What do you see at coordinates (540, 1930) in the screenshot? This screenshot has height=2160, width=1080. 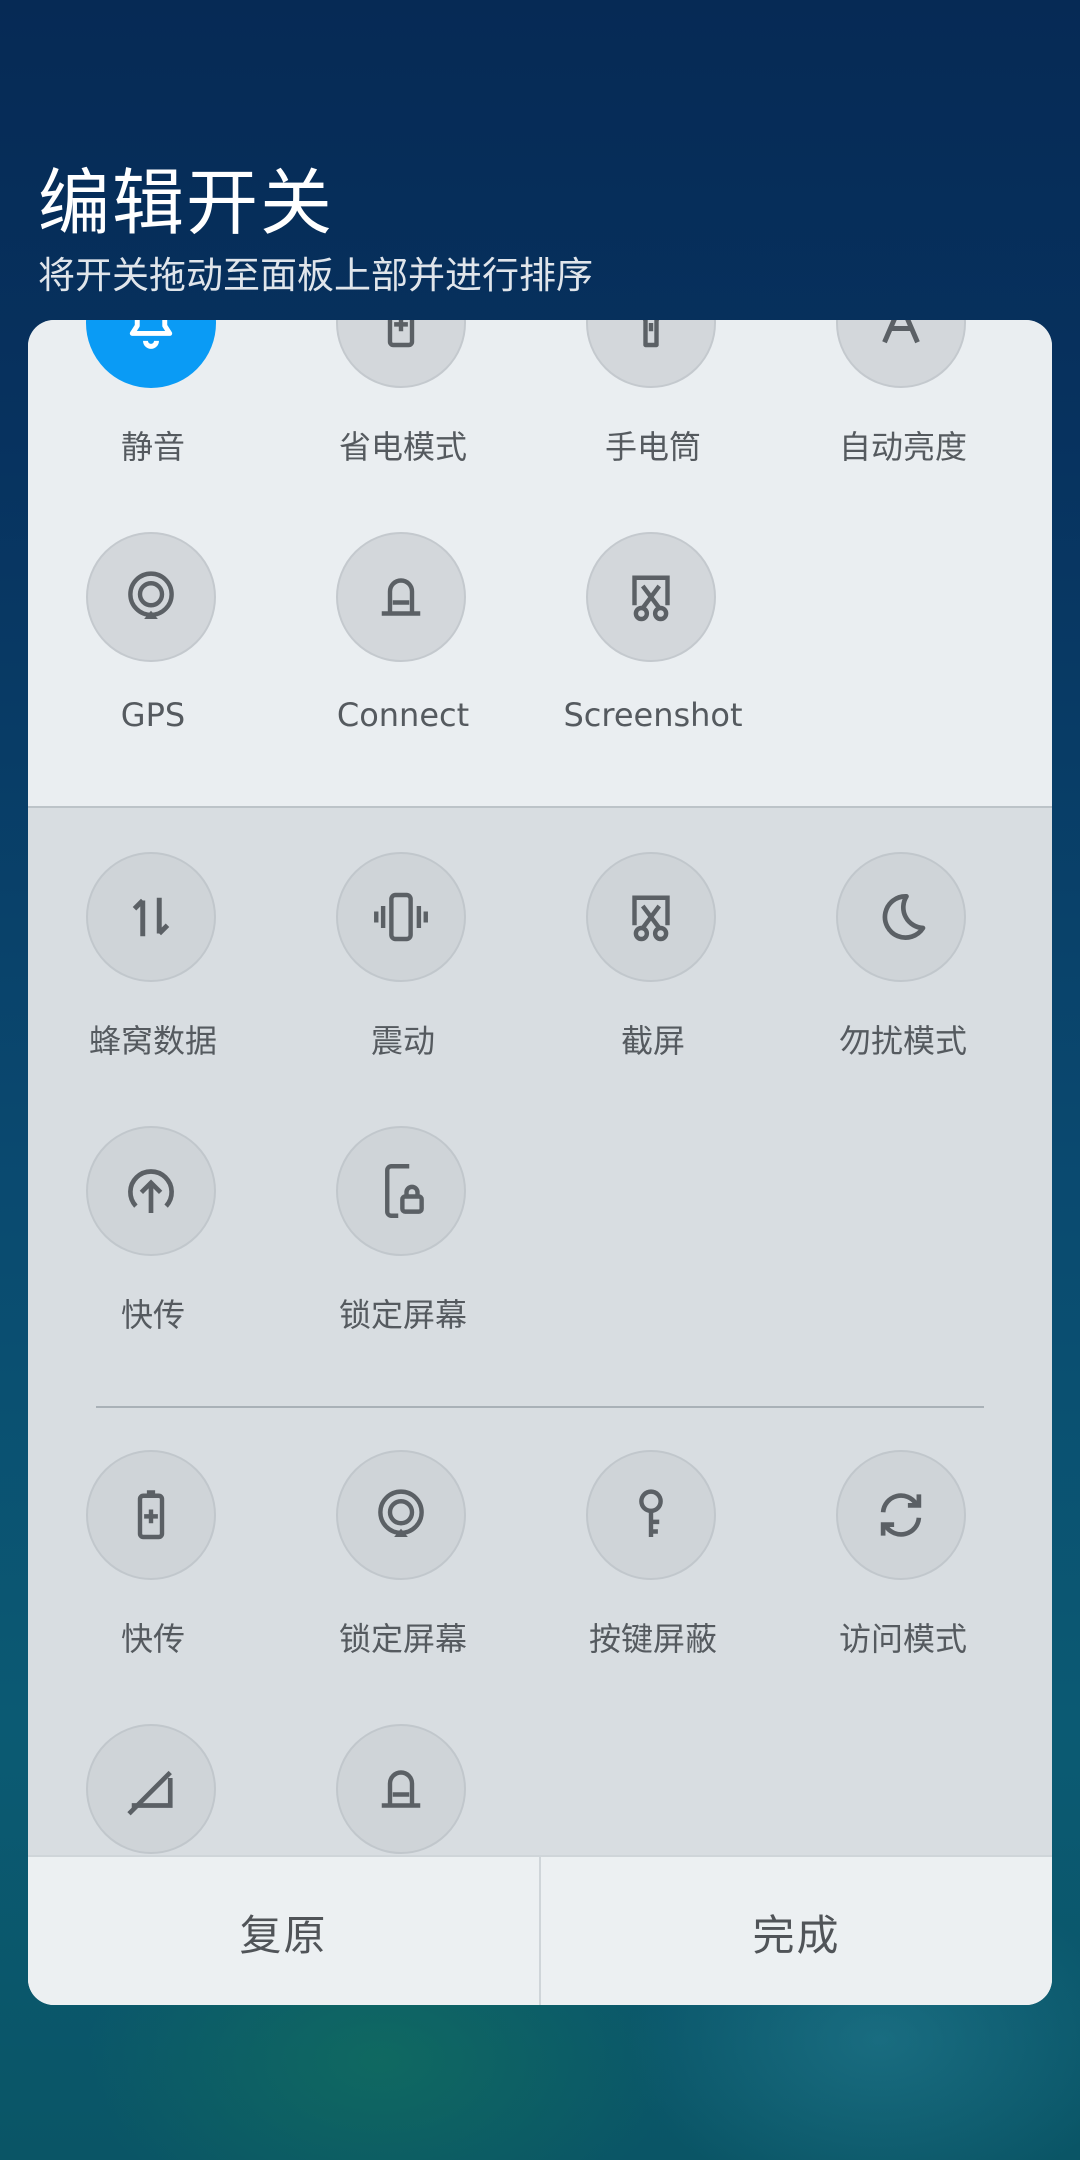 I see `bottom-action-bar: 复原 完成` at bounding box center [540, 1930].